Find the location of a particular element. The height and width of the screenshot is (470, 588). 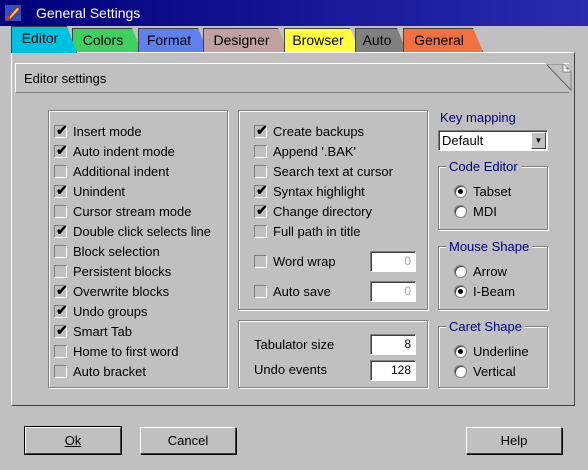

editor-option: Additional indent is located at coordinates (111, 171).